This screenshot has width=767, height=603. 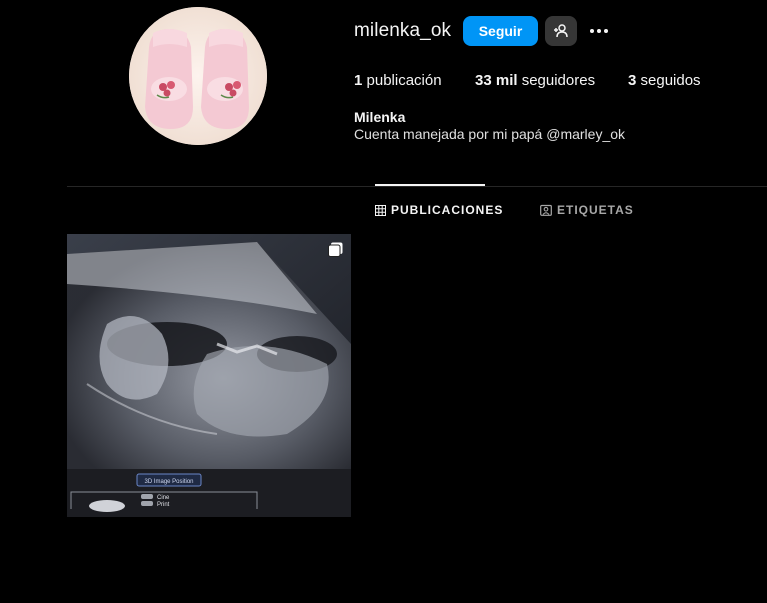 I want to click on profile-avatar, so click(x=198, y=76).